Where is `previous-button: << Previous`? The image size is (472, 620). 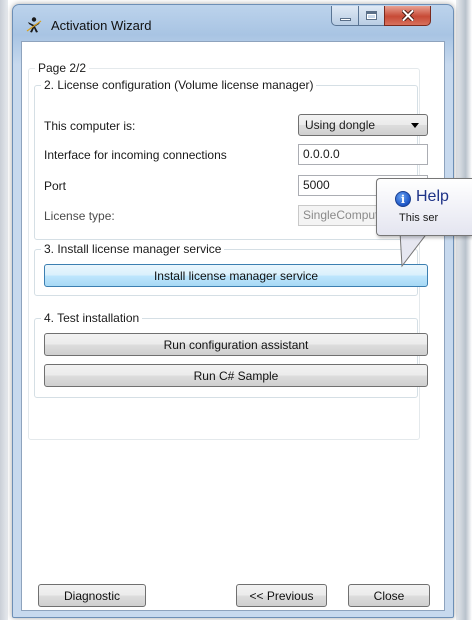 previous-button: << Previous is located at coordinates (281, 595).